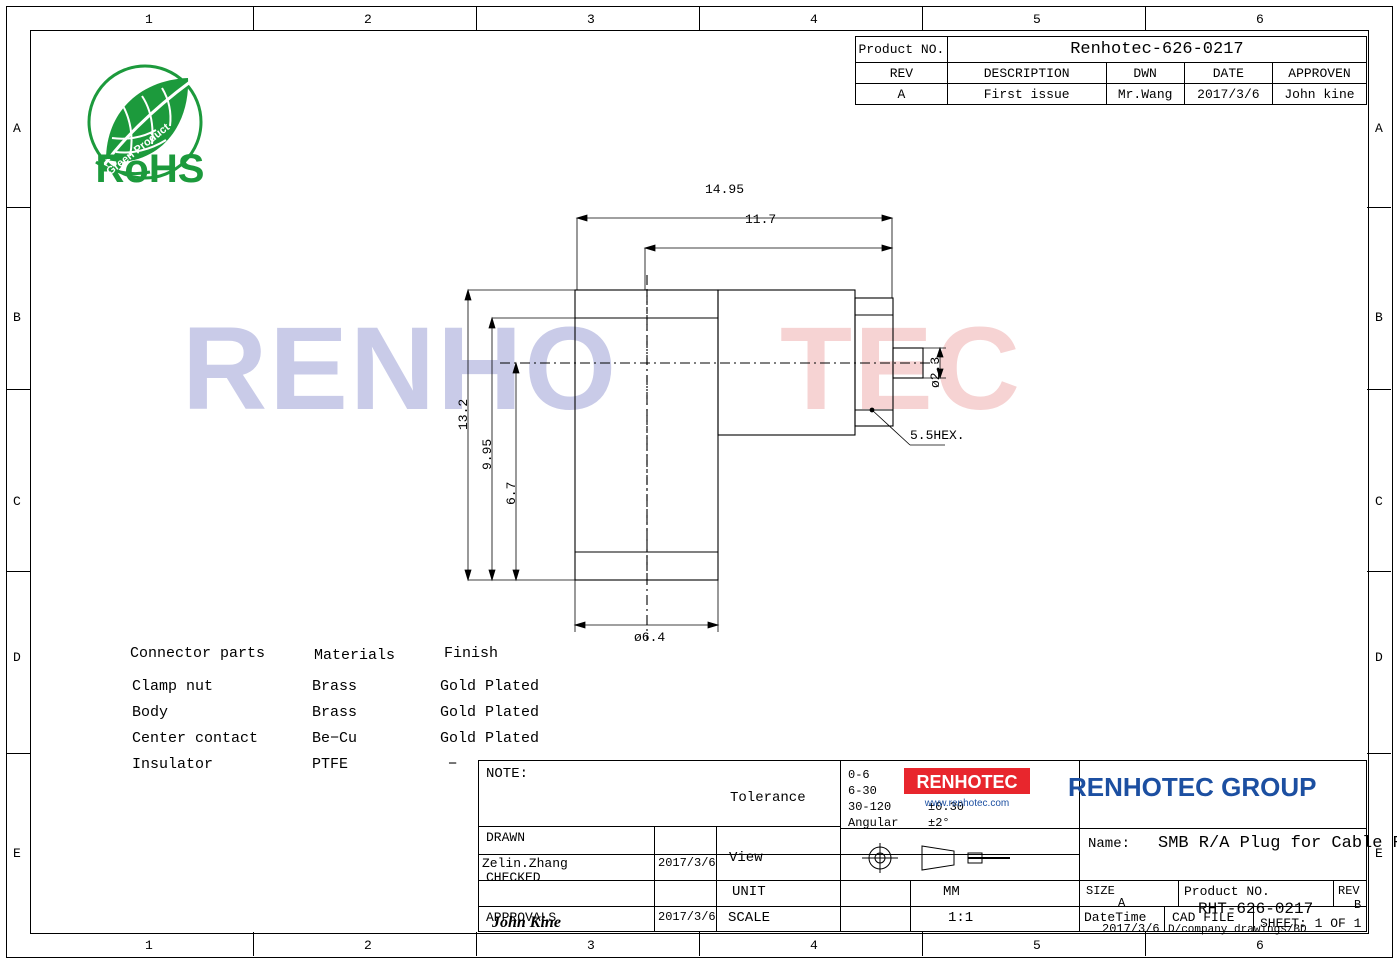 This screenshot has width=1397, height=962. What do you see at coordinates (761, 219) in the screenshot?
I see `dim-body-length: 11.7` at bounding box center [761, 219].